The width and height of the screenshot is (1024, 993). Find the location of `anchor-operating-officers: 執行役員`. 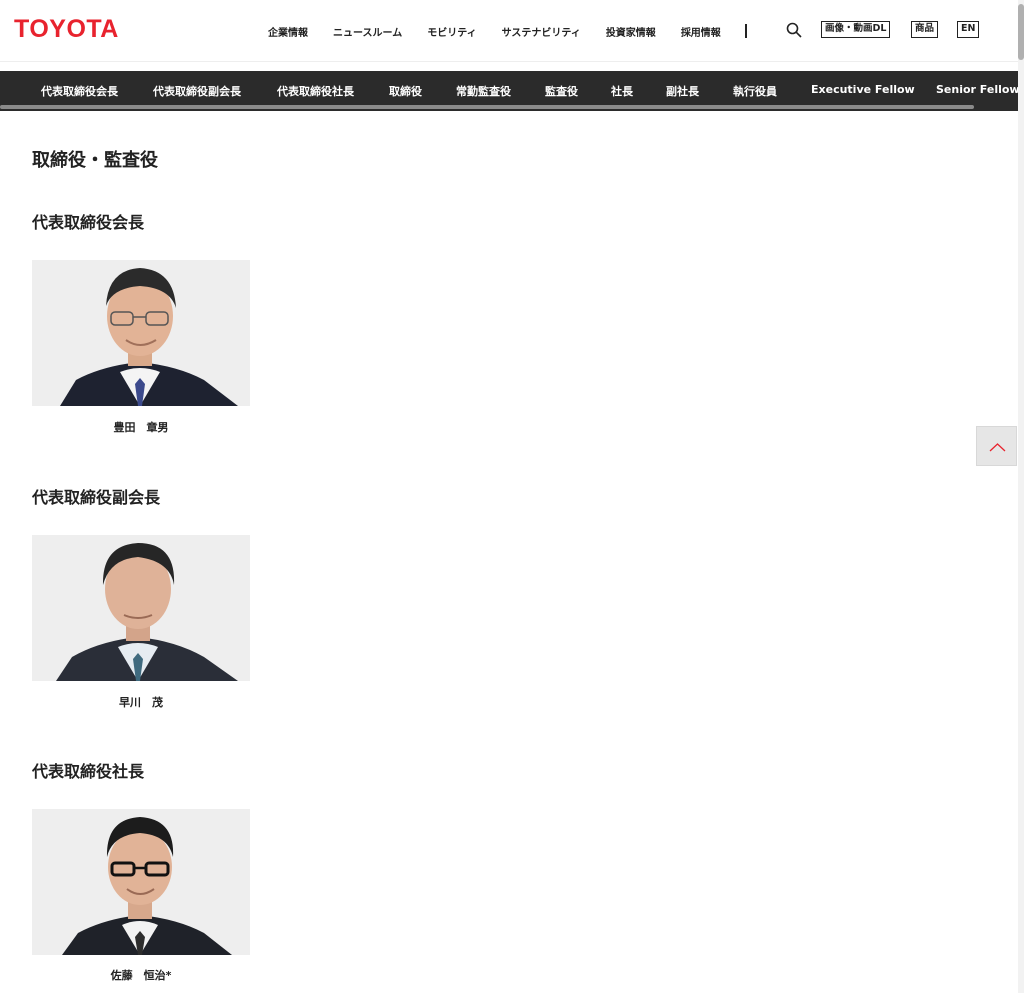

anchor-operating-officers: 執行役員 is located at coordinates (755, 91).